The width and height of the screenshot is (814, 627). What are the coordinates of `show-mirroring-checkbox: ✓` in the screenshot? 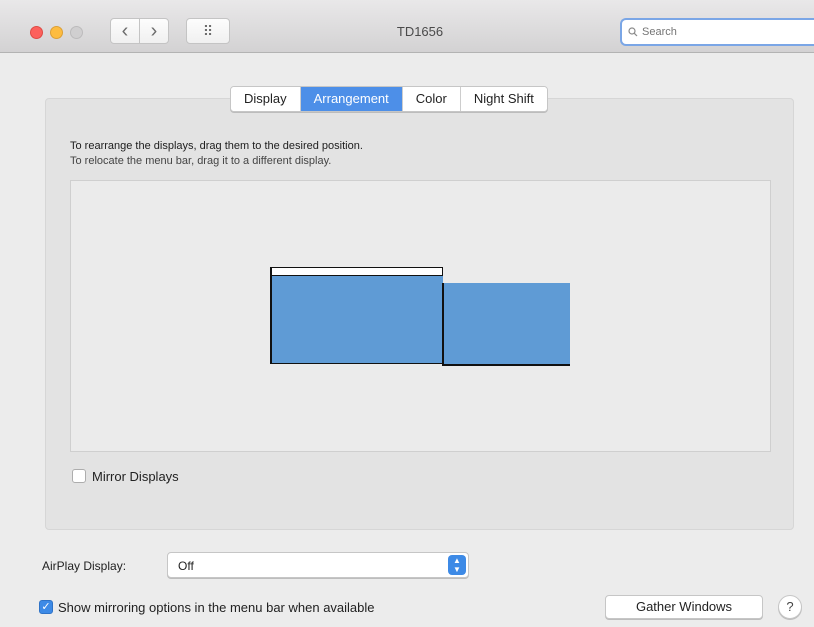 It's located at (46, 607).